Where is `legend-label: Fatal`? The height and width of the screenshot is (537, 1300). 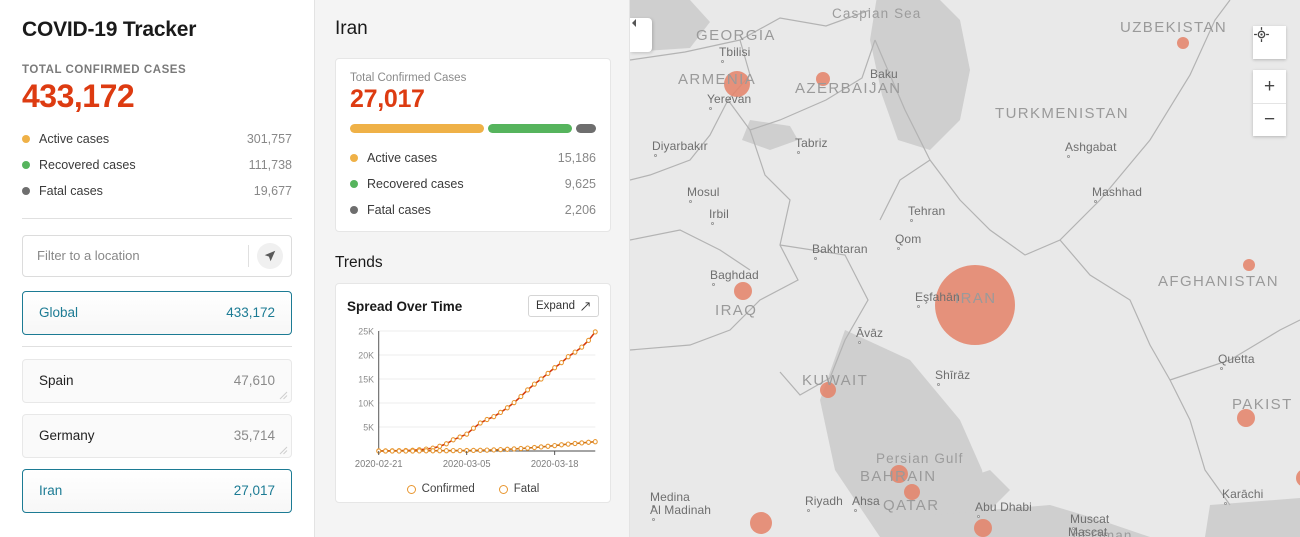 legend-label: Fatal is located at coordinates (526, 489).